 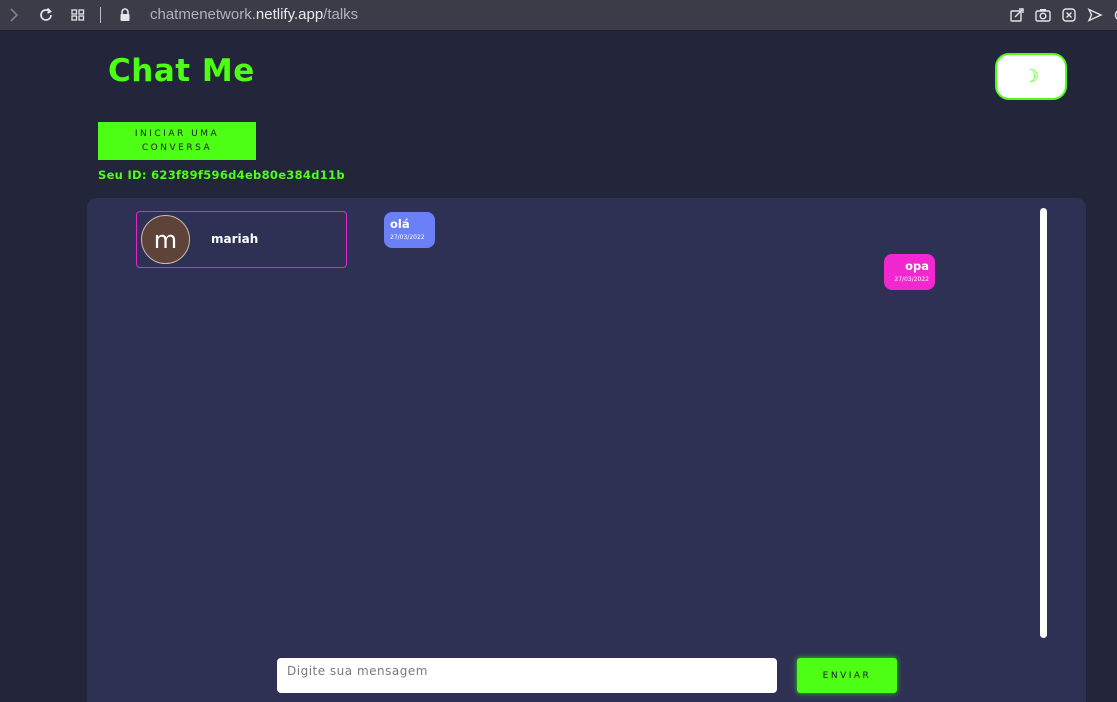 I want to click on toolbar-divider, so click(x=100, y=15).